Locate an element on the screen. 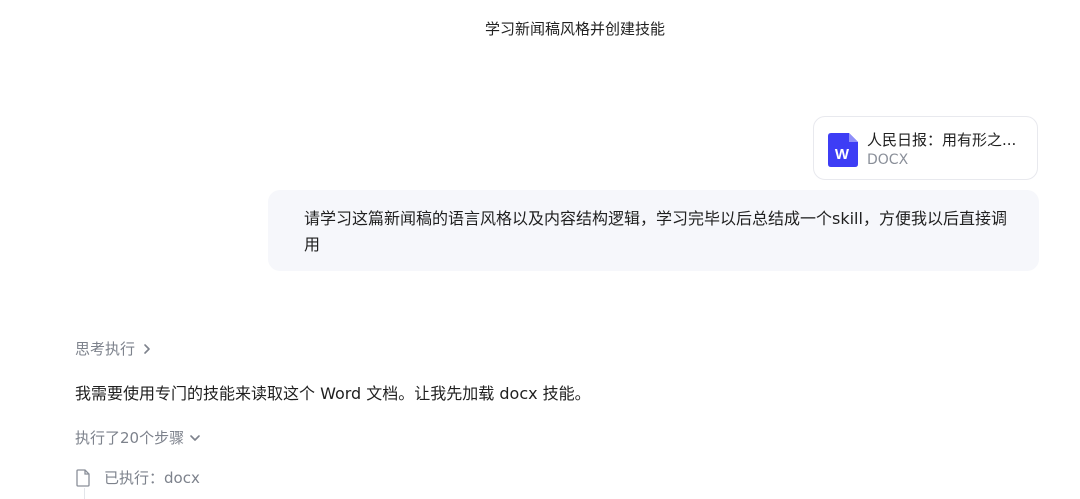 This screenshot has width=1080, height=499. step-item: 已执行：docx is located at coordinates (137, 477).